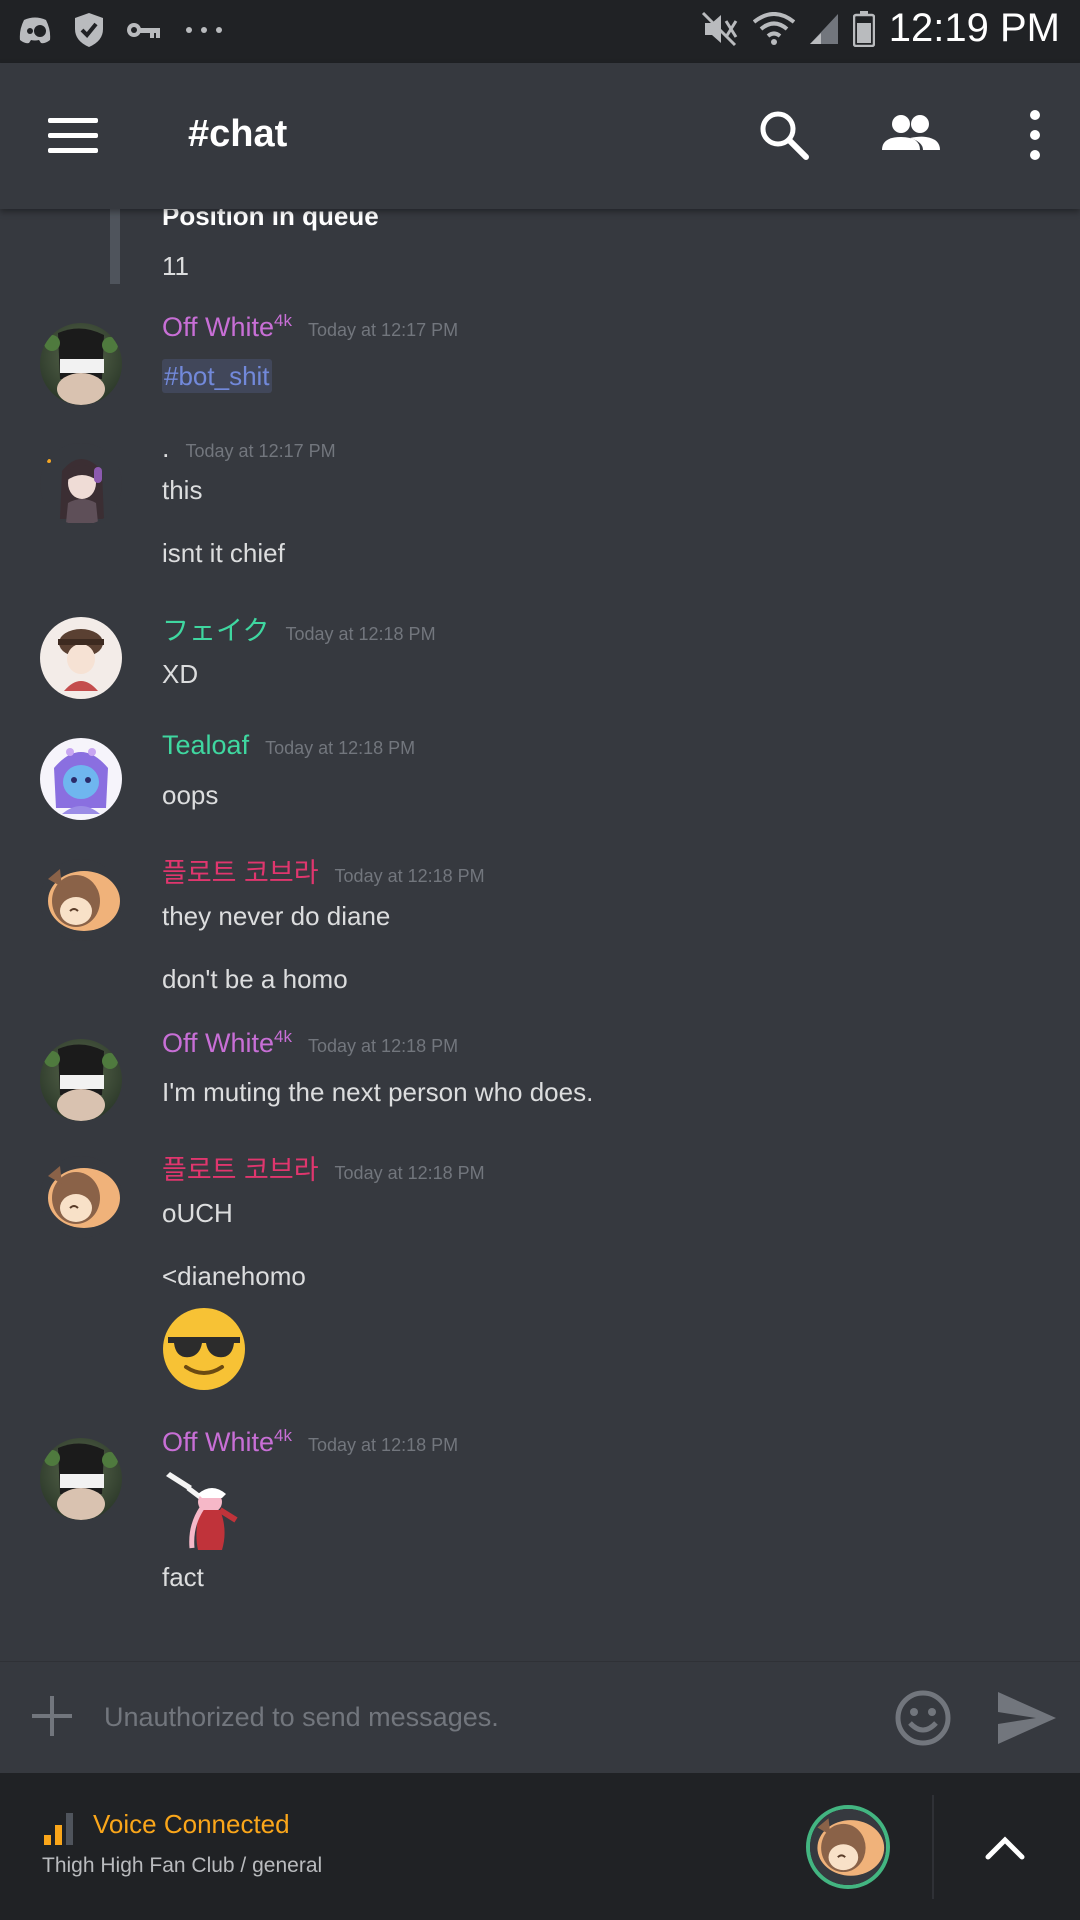 Image resolution: width=1080 pixels, height=1920 pixels. What do you see at coordinates (180, 674) in the screenshot?
I see `message-text: XD` at bounding box center [180, 674].